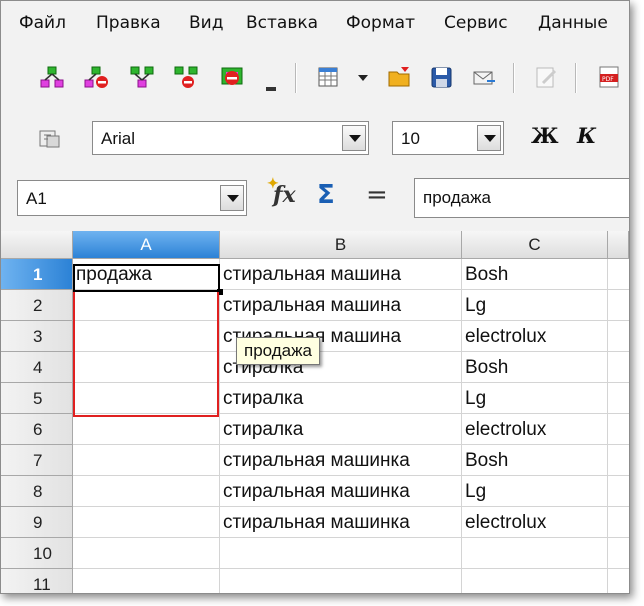 This screenshot has width=644, height=606. I want to click on formula-input: продажа, so click(521, 198).